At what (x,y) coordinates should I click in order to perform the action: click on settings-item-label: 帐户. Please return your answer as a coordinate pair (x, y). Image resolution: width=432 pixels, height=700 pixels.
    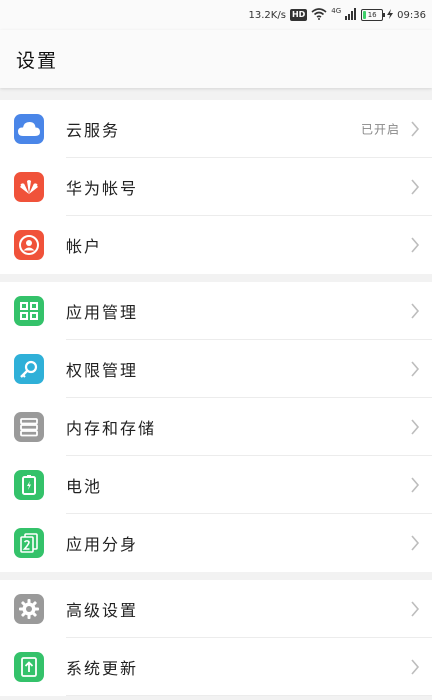
    Looking at the image, I should click on (84, 246).